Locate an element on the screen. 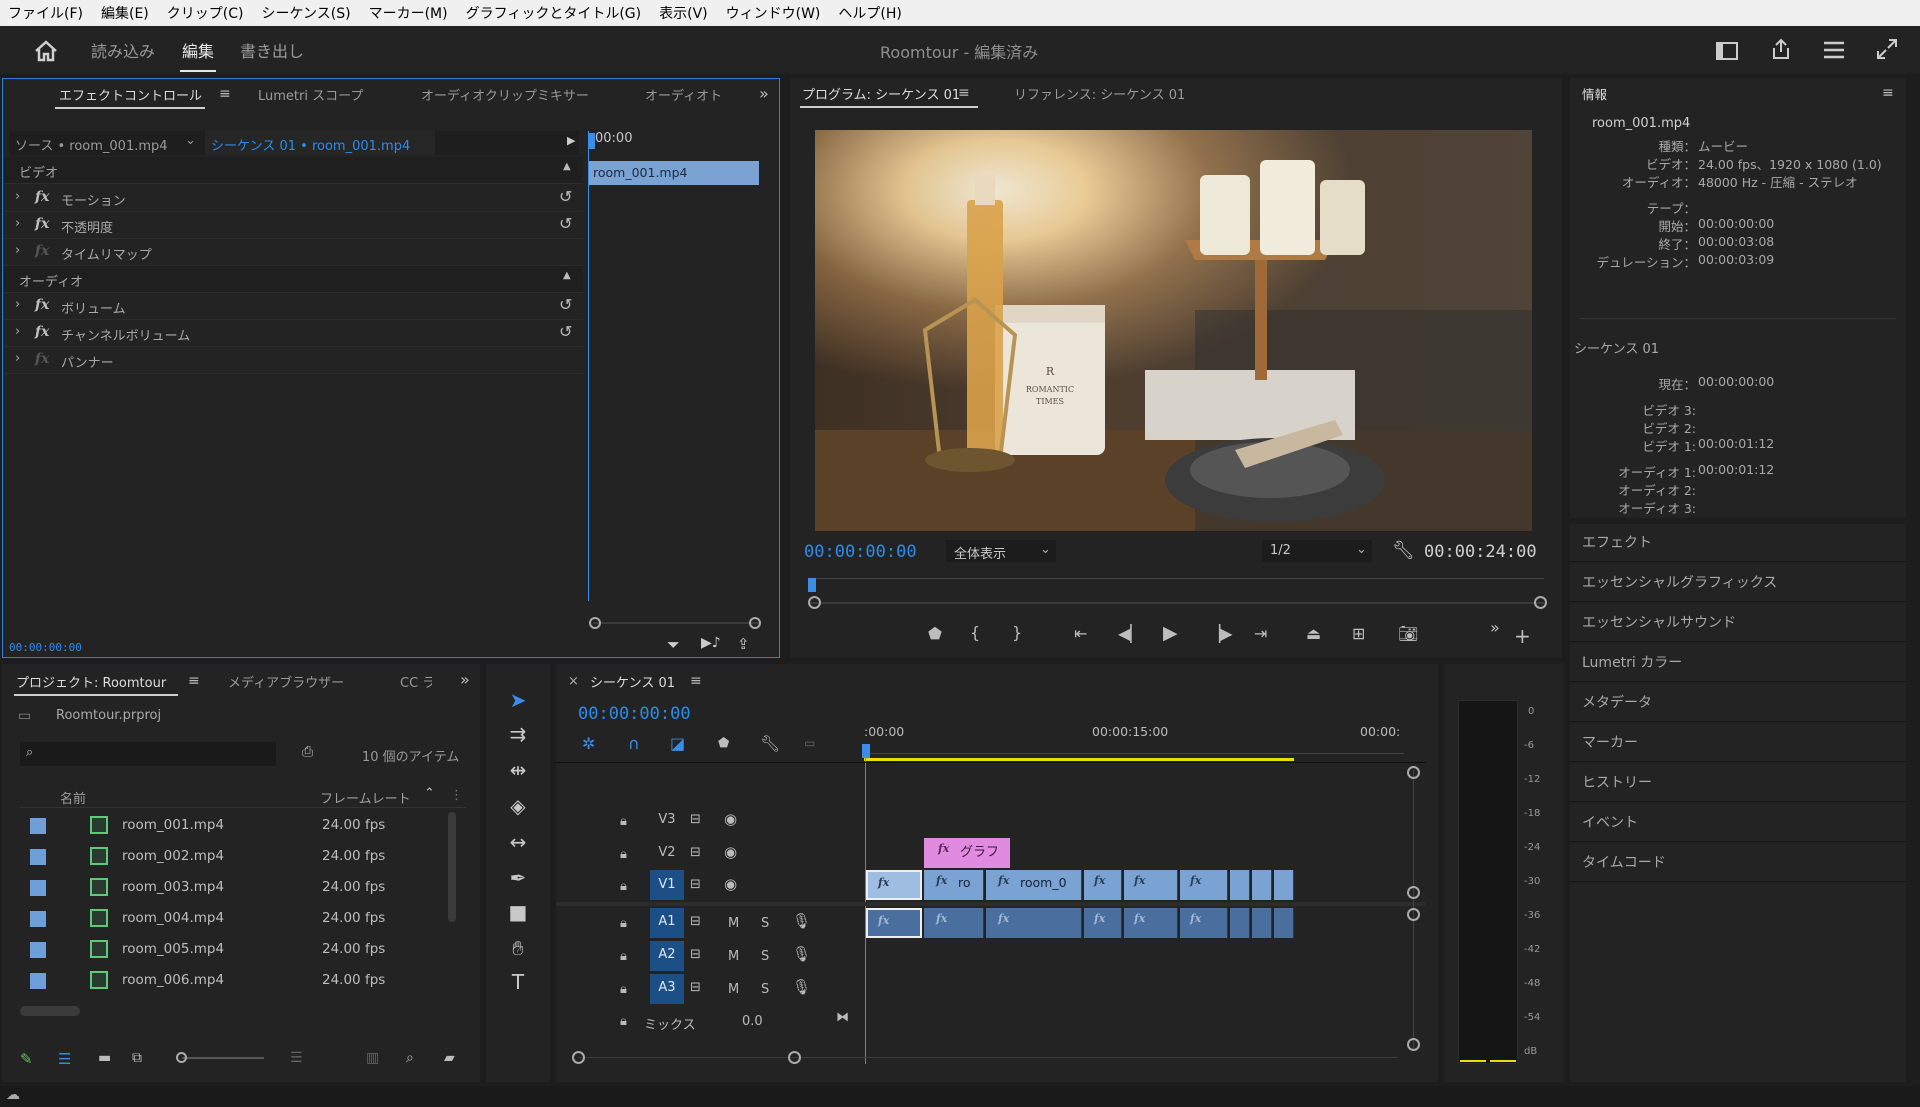  solo-button: S is located at coordinates (765, 923).